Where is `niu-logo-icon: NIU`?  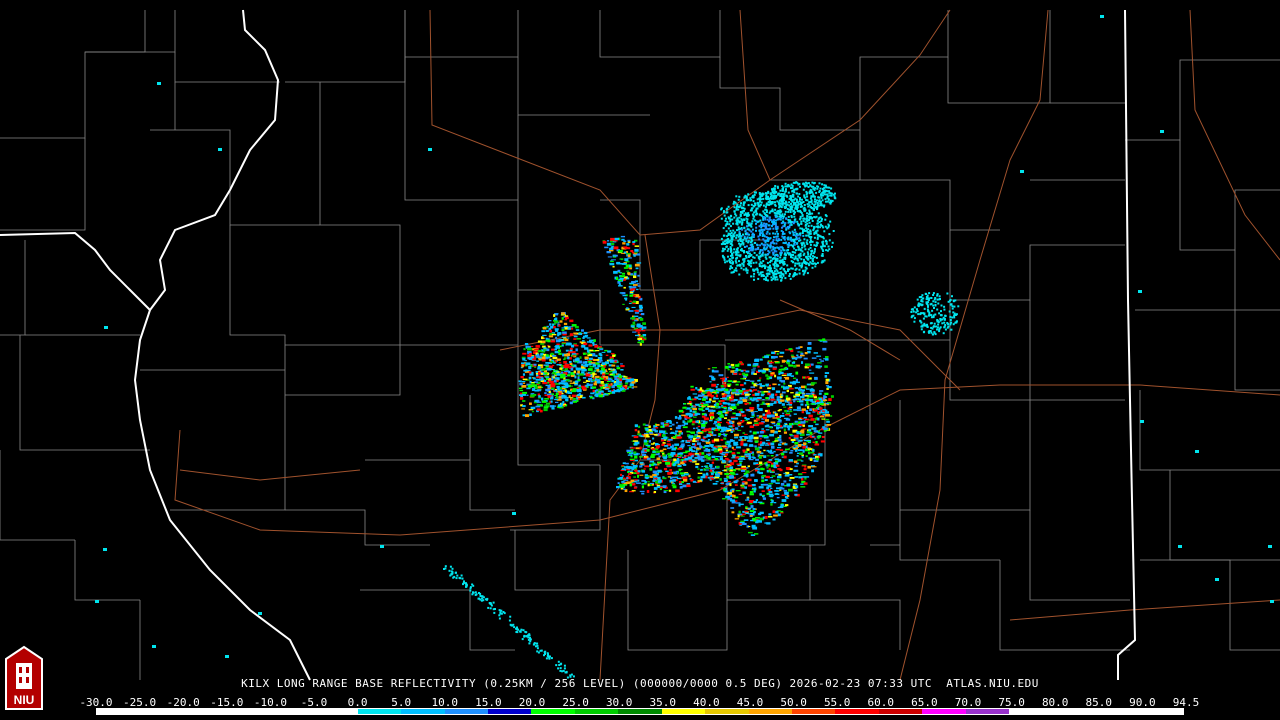
niu-logo-icon: NIU is located at coordinates (24, 677).